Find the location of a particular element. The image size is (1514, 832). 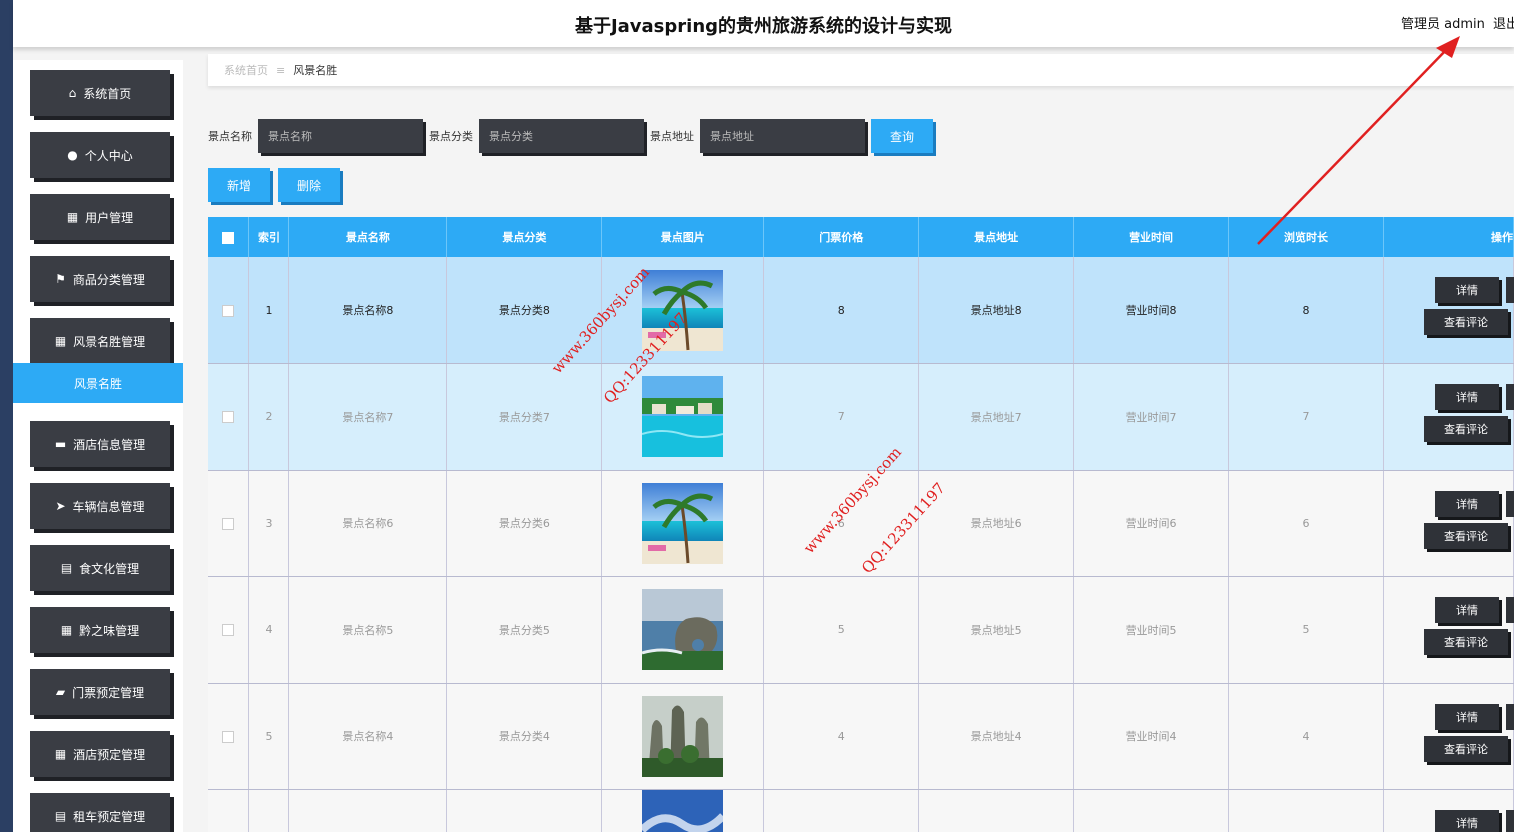

submenu-scenic-spots: 风景名胜 is located at coordinates (98, 383).